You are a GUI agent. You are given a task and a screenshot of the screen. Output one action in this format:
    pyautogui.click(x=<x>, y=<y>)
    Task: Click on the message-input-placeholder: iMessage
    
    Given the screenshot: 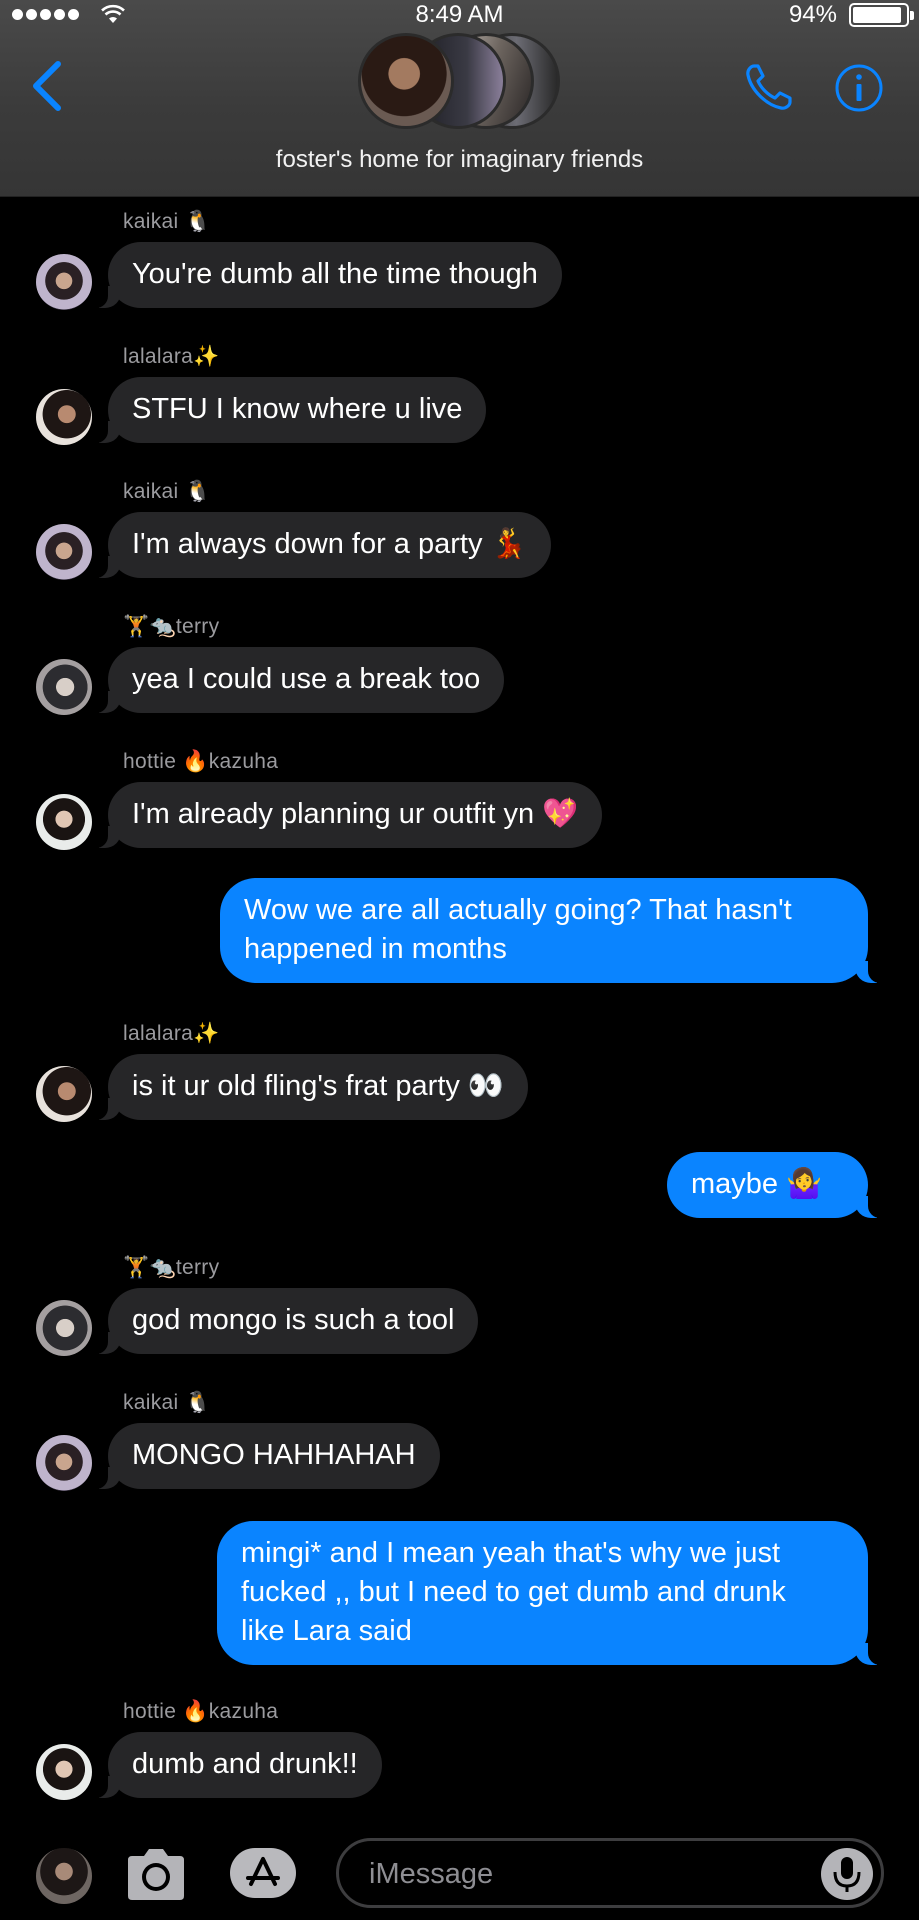 What is the action you would take?
    pyautogui.click(x=431, y=1874)
    